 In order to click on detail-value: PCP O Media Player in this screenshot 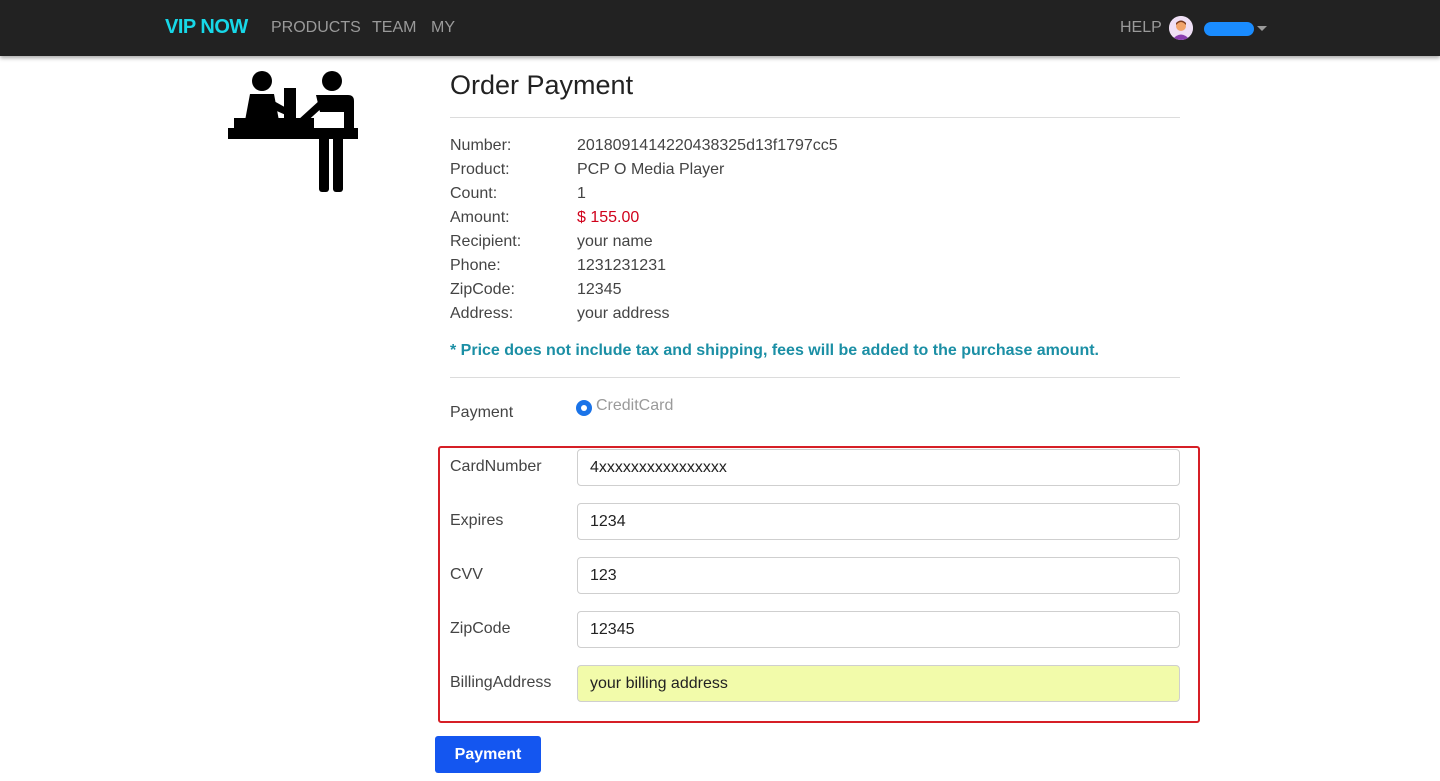, I will do `click(651, 169)`.